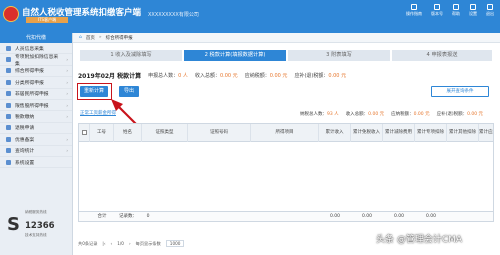  I want to click on page-indicator: 1/0, so click(120, 243).